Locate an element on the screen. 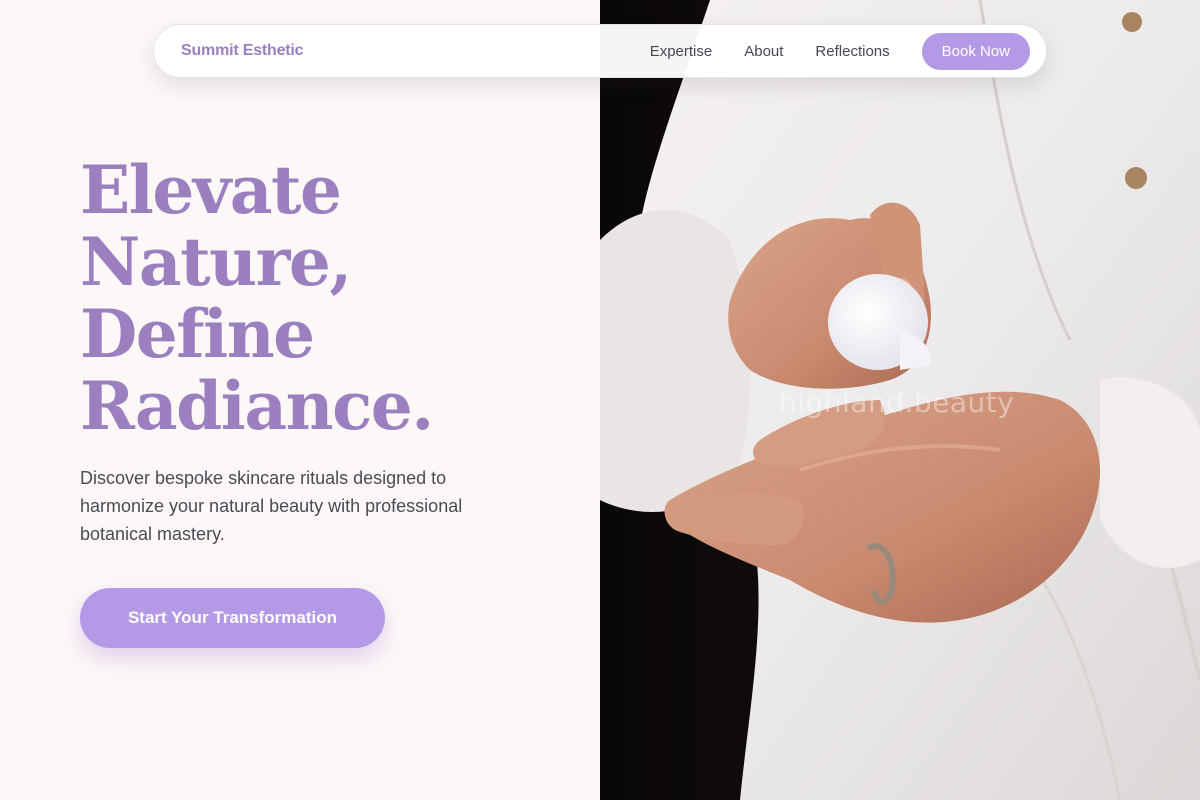 The height and width of the screenshot is (800, 1200). headline-line-4: Radiance. is located at coordinates (257, 406).